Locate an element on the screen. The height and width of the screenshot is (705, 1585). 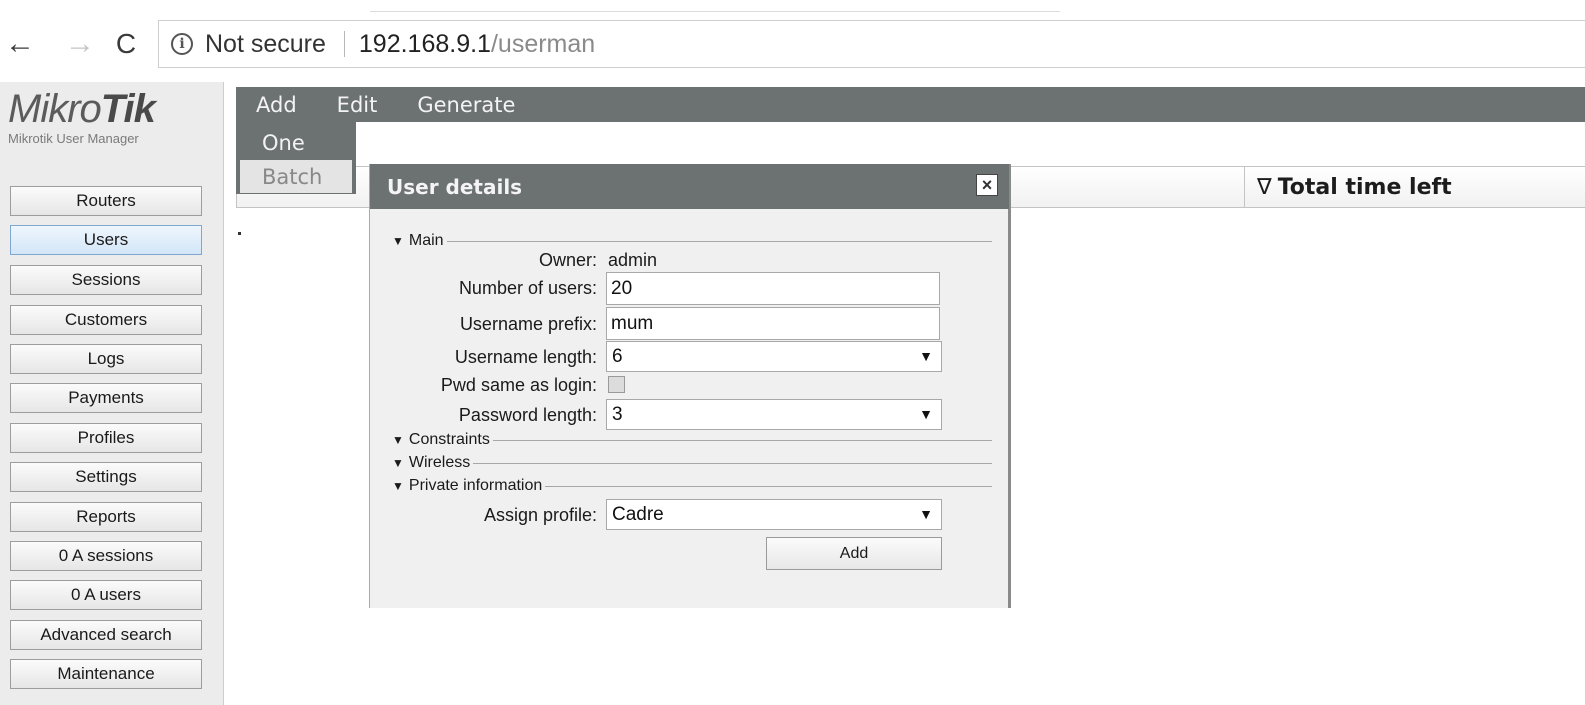
add-dropdown-menu: One Batch is located at coordinates (296, 158).